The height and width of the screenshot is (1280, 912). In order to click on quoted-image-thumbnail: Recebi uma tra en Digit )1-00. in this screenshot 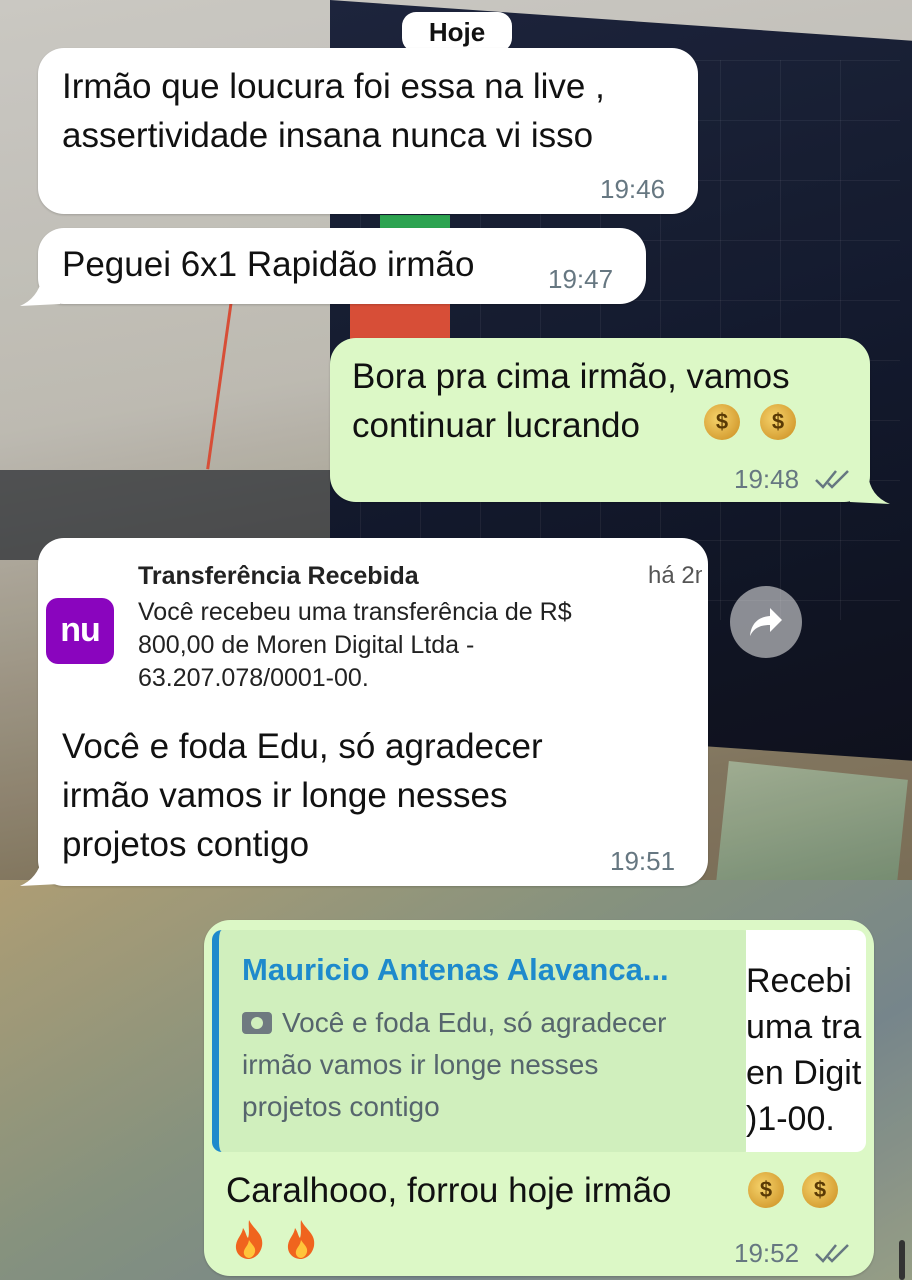, I will do `click(806, 1041)`.